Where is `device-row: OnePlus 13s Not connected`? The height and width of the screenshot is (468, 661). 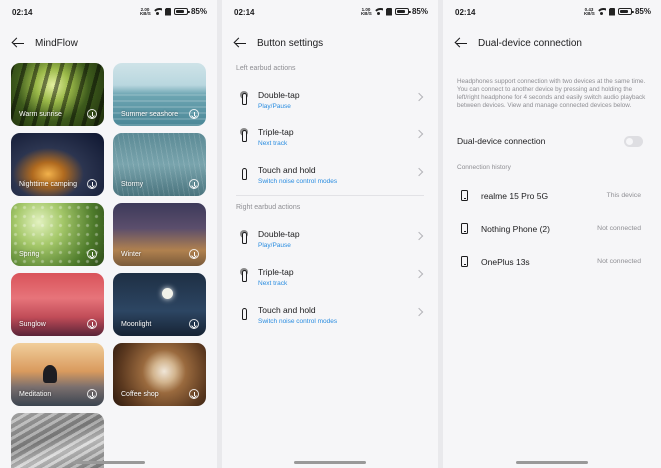
device-row: OnePlus 13s Not connected is located at coordinates (552, 263).